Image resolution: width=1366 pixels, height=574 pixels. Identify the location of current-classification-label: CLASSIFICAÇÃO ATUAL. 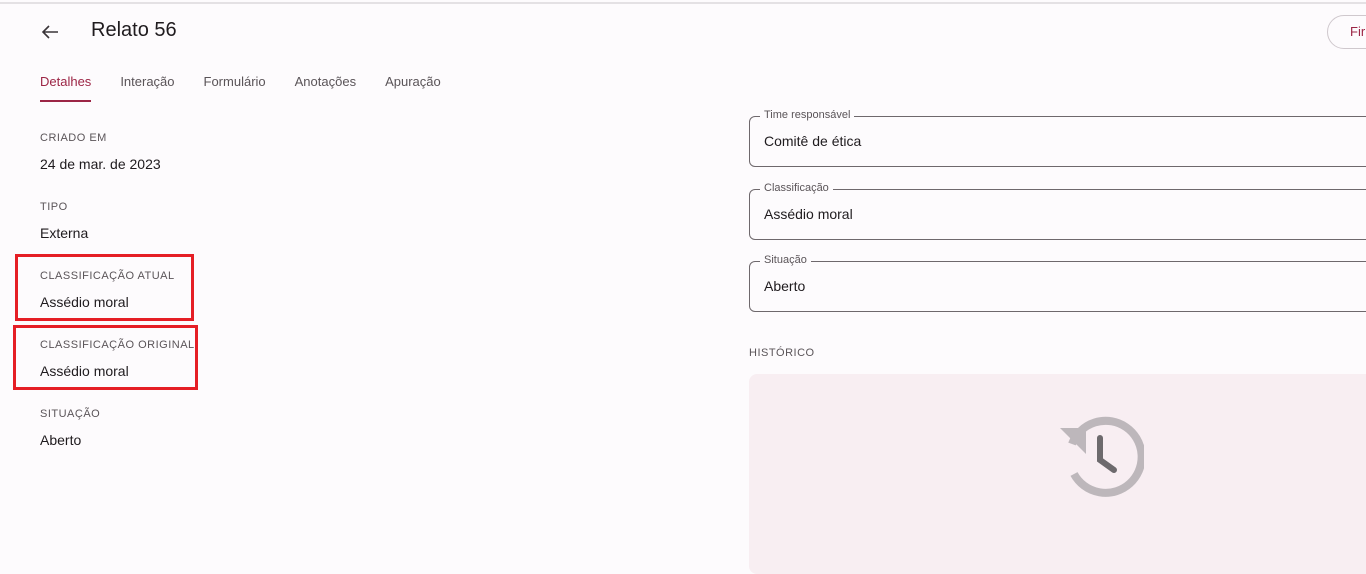
(107, 276).